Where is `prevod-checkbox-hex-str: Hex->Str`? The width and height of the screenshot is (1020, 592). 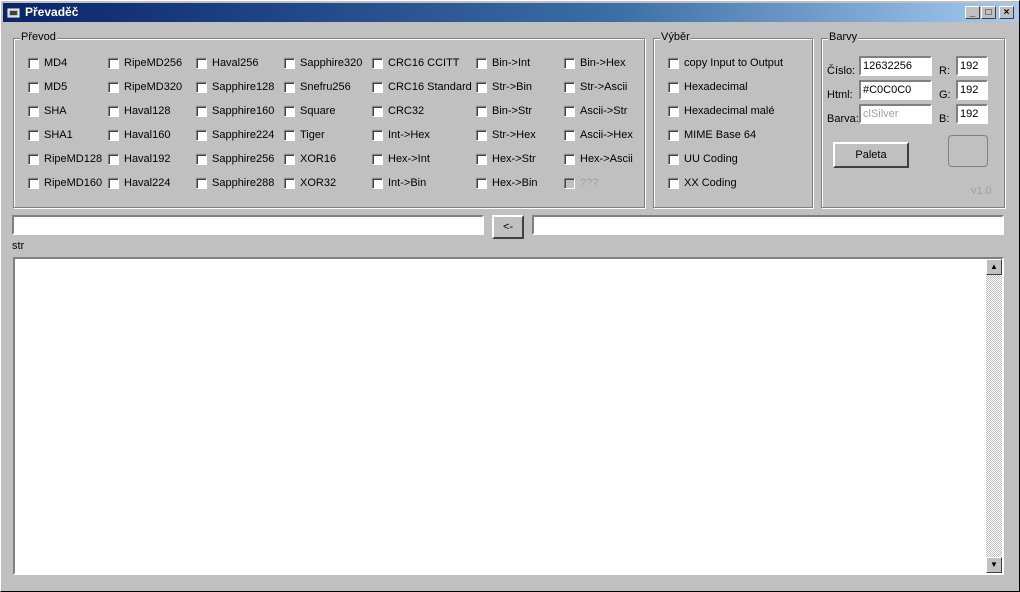 prevod-checkbox-hex-str: Hex->Str is located at coordinates (506, 159).